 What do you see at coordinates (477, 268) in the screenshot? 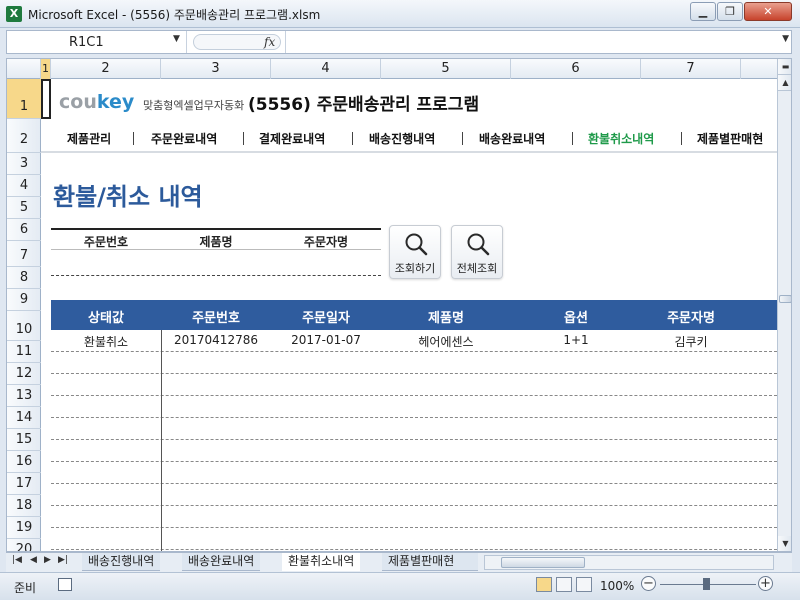
I see `view-all-button-label: 전체조회` at bounding box center [477, 268].